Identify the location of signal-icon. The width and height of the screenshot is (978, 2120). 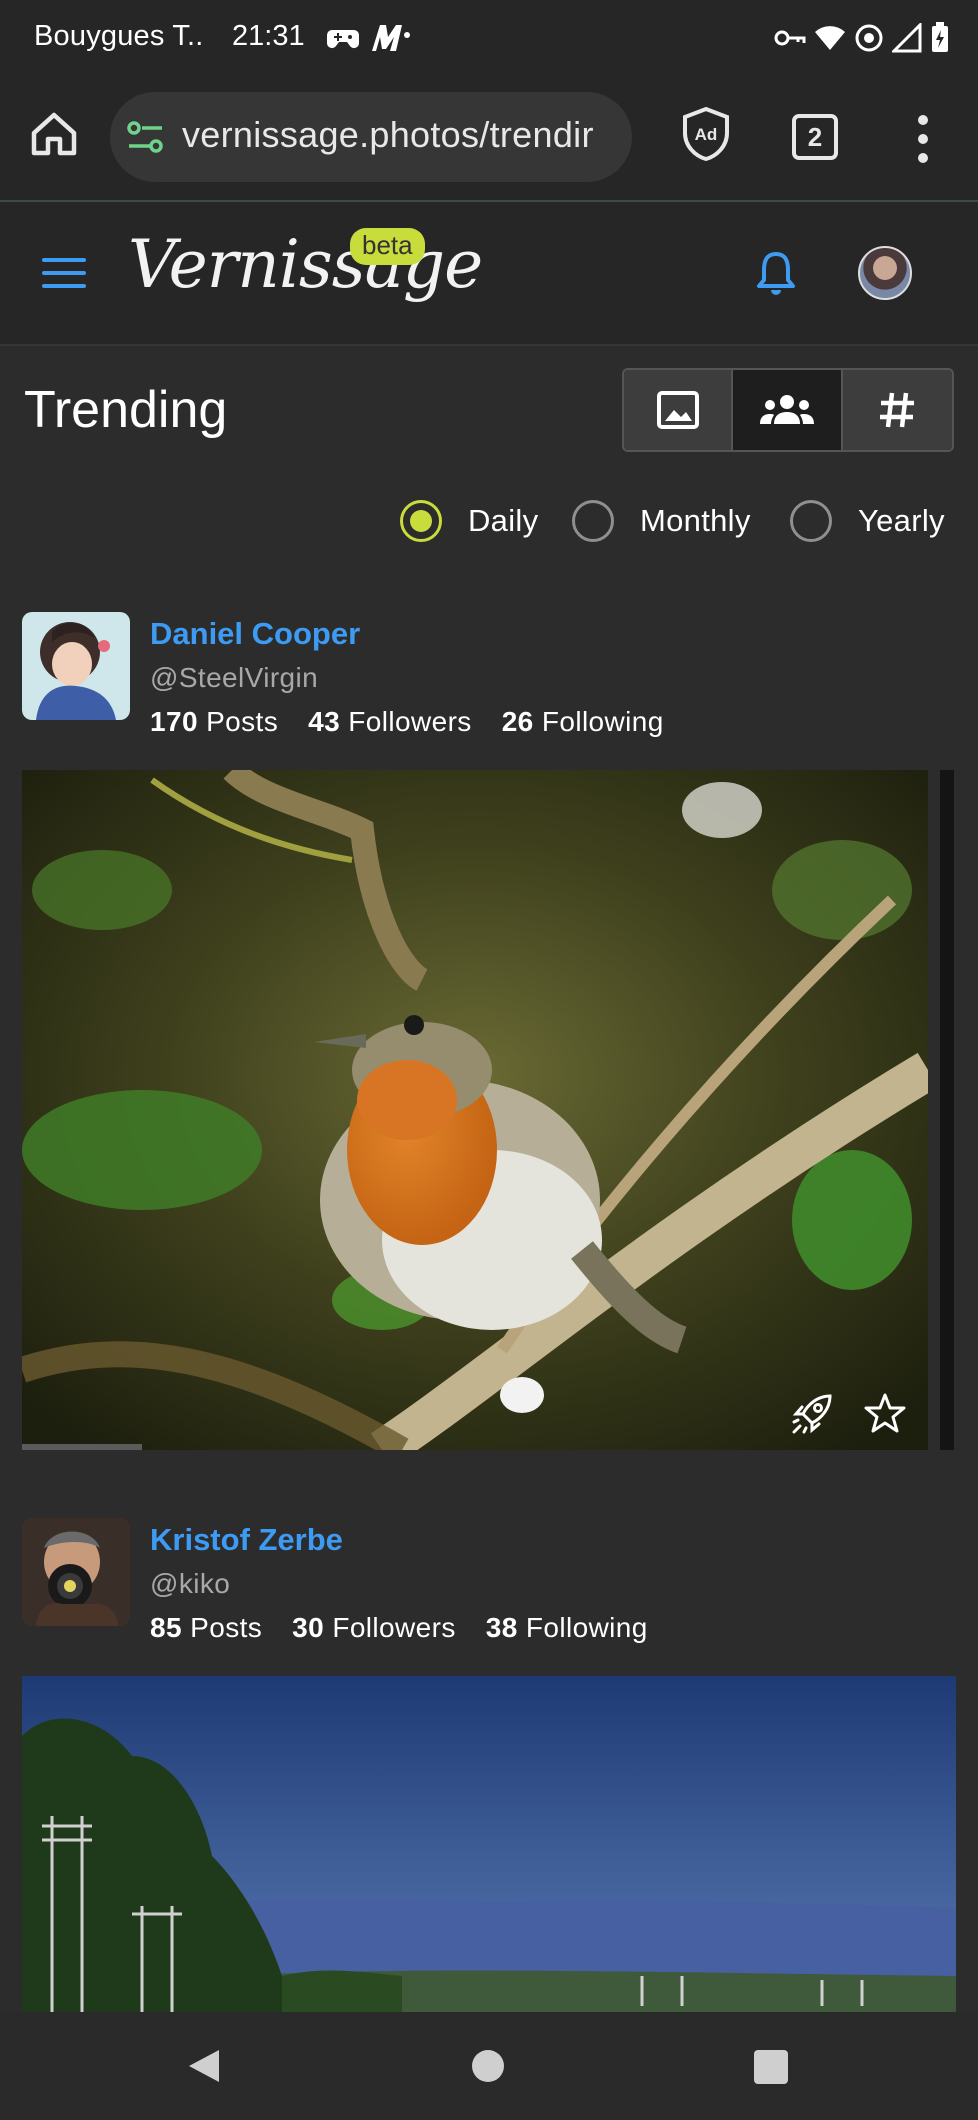
(907, 38).